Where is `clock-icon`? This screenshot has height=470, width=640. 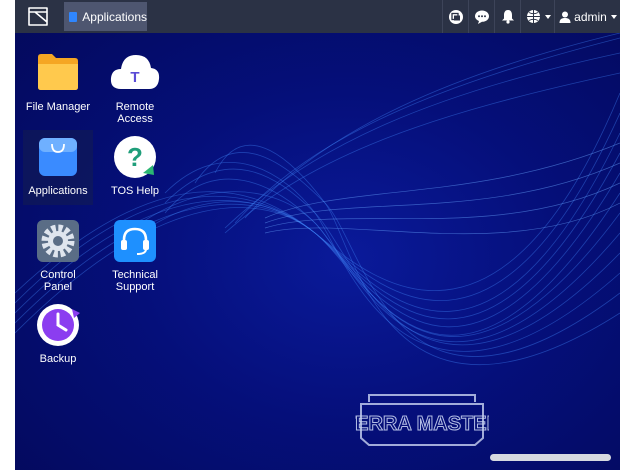
clock-icon is located at coordinates (58, 325).